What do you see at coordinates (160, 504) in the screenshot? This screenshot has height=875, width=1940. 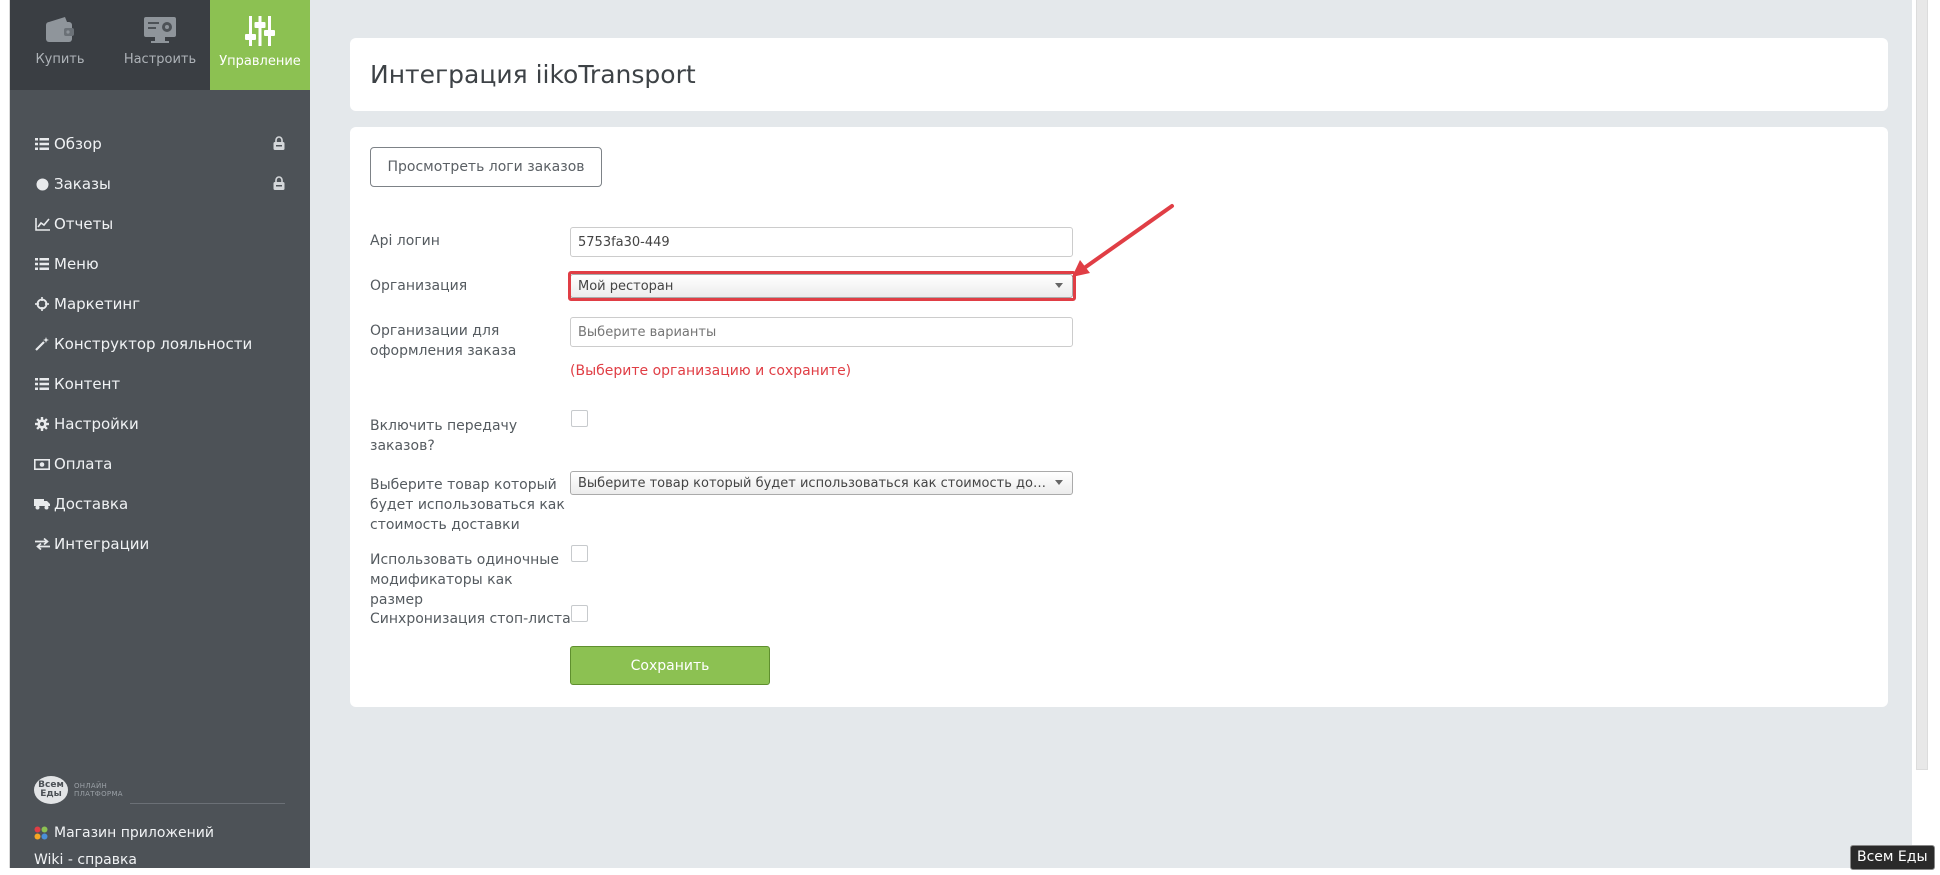 I see `sidebar-item-delivery: Доставка` at bounding box center [160, 504].